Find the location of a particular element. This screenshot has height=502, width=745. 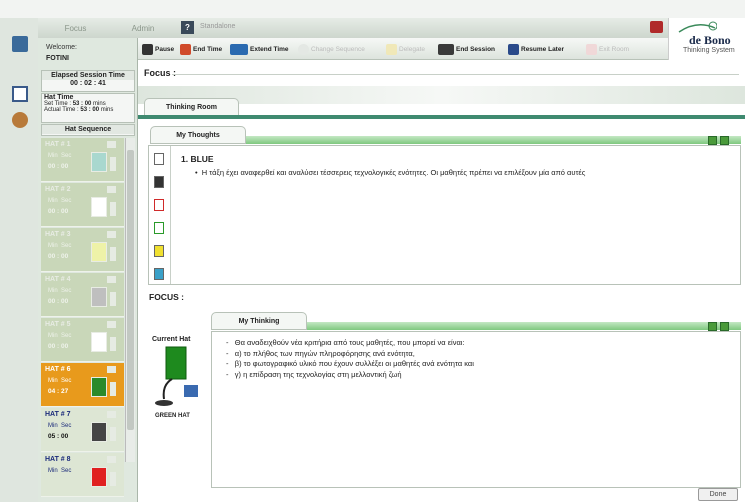

hat-sequence-item: HAT # 2 Min Sec 00 : 00 is located at coordinates (82, 205).